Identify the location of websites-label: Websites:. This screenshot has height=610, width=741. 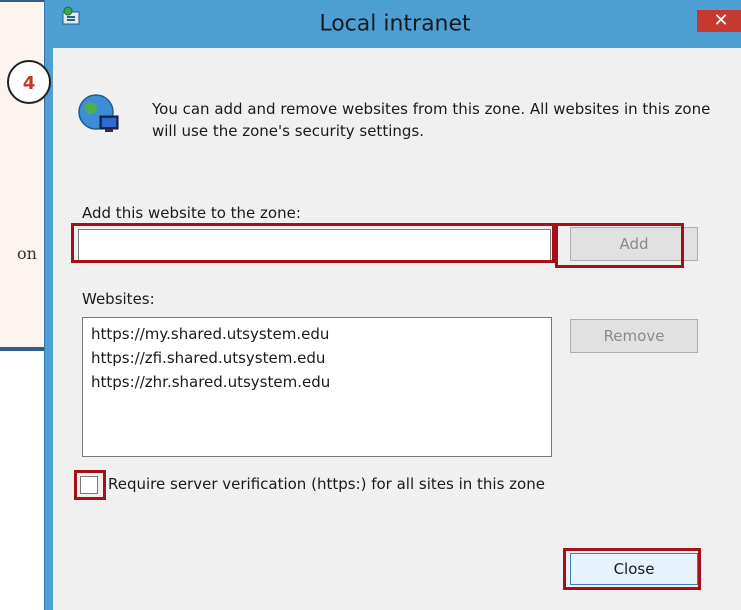
(118, 299).